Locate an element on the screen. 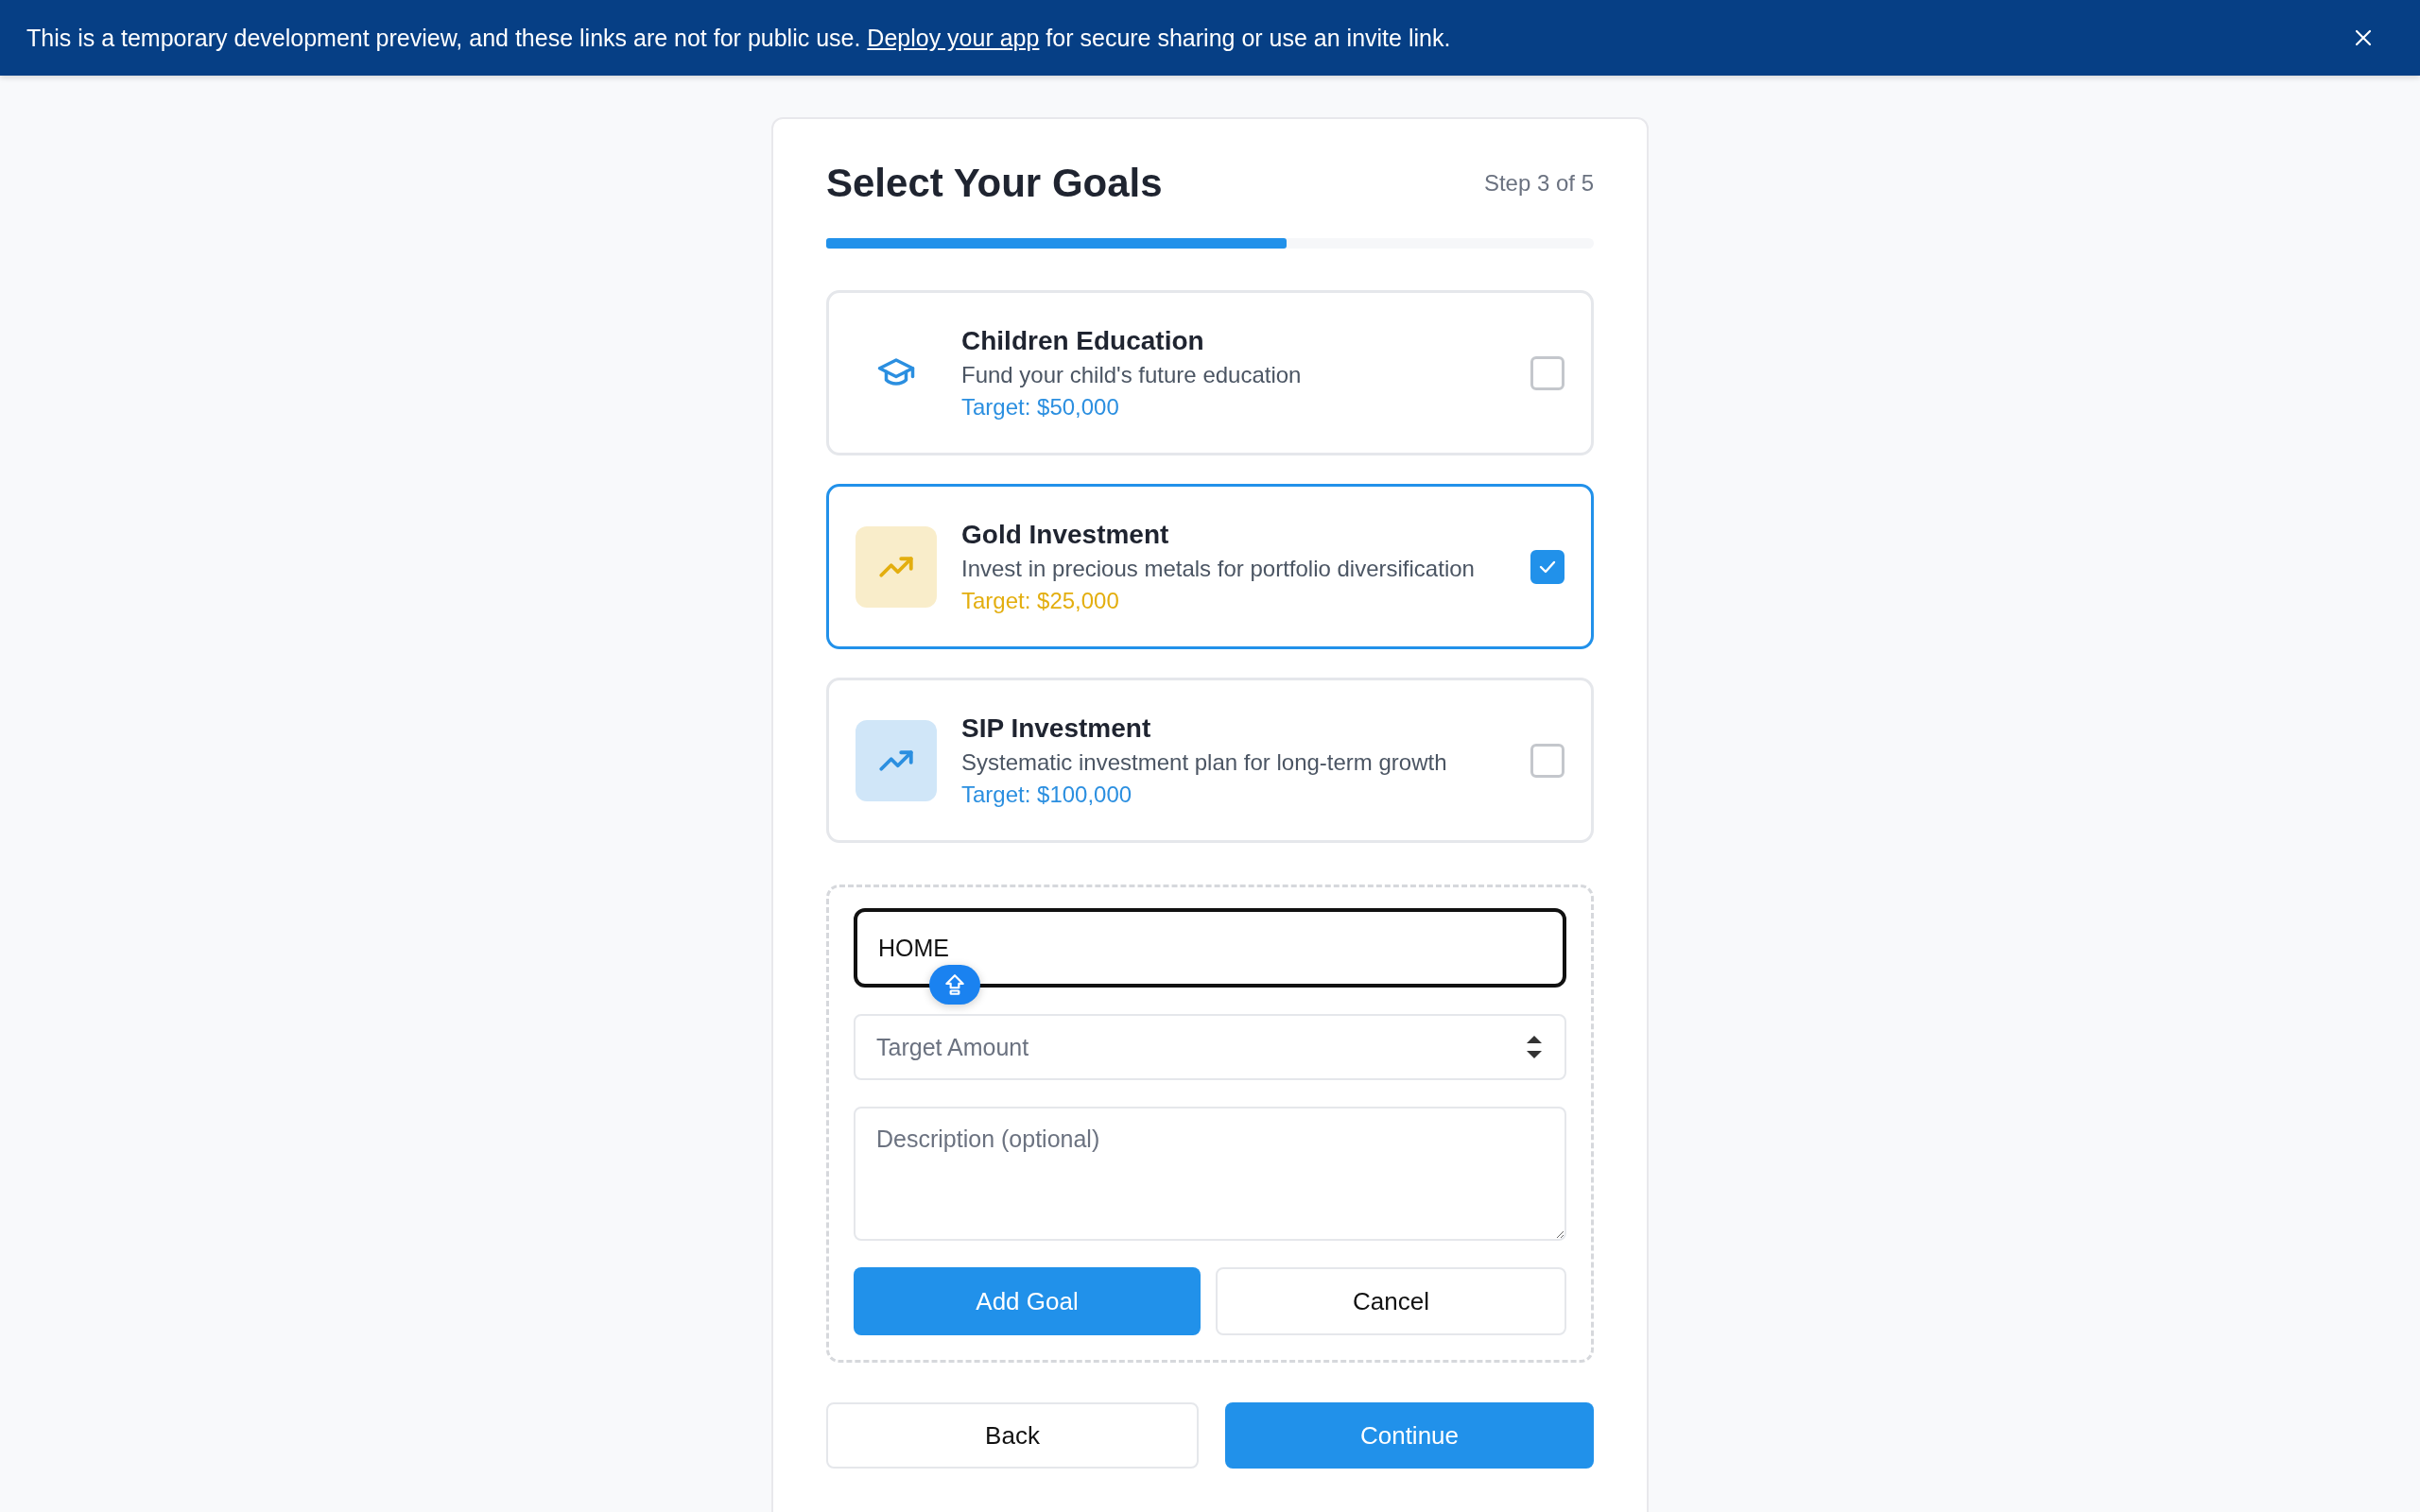 This screenshot has height=1512, width=2420. goal-target: Target: $25,000 is located at coordinates (1040, 600).